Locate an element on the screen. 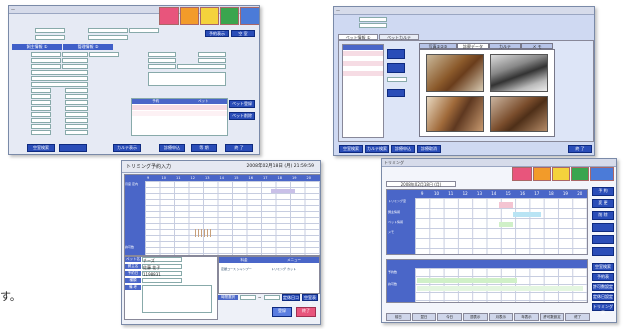 The height and width of the screenshot is (329, 629). pet-name-field: チーズ is located at coordinates (162, 260).